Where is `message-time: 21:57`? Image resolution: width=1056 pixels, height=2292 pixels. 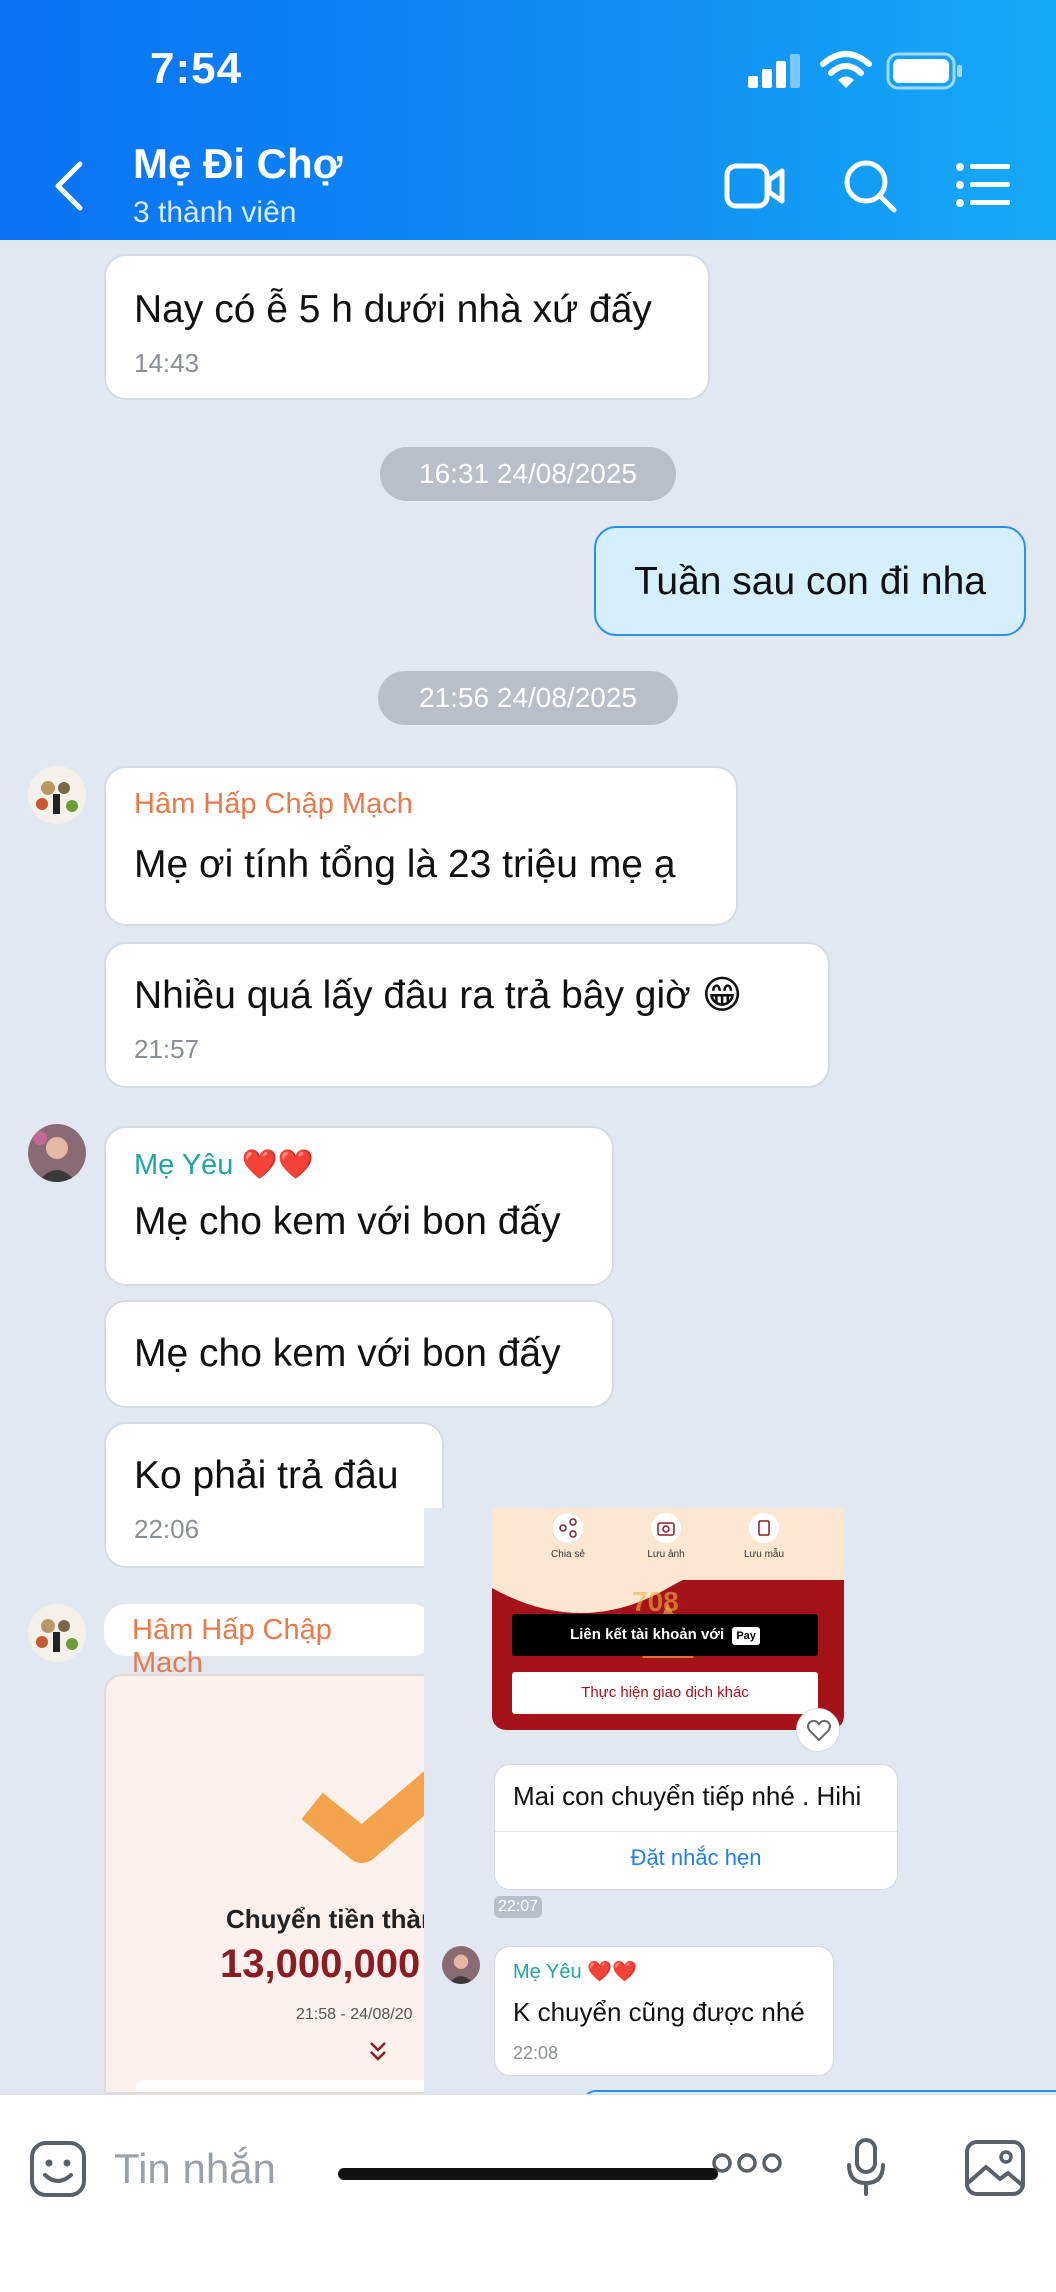 message-time: 21:57 is located at coordinates (167, 1049).